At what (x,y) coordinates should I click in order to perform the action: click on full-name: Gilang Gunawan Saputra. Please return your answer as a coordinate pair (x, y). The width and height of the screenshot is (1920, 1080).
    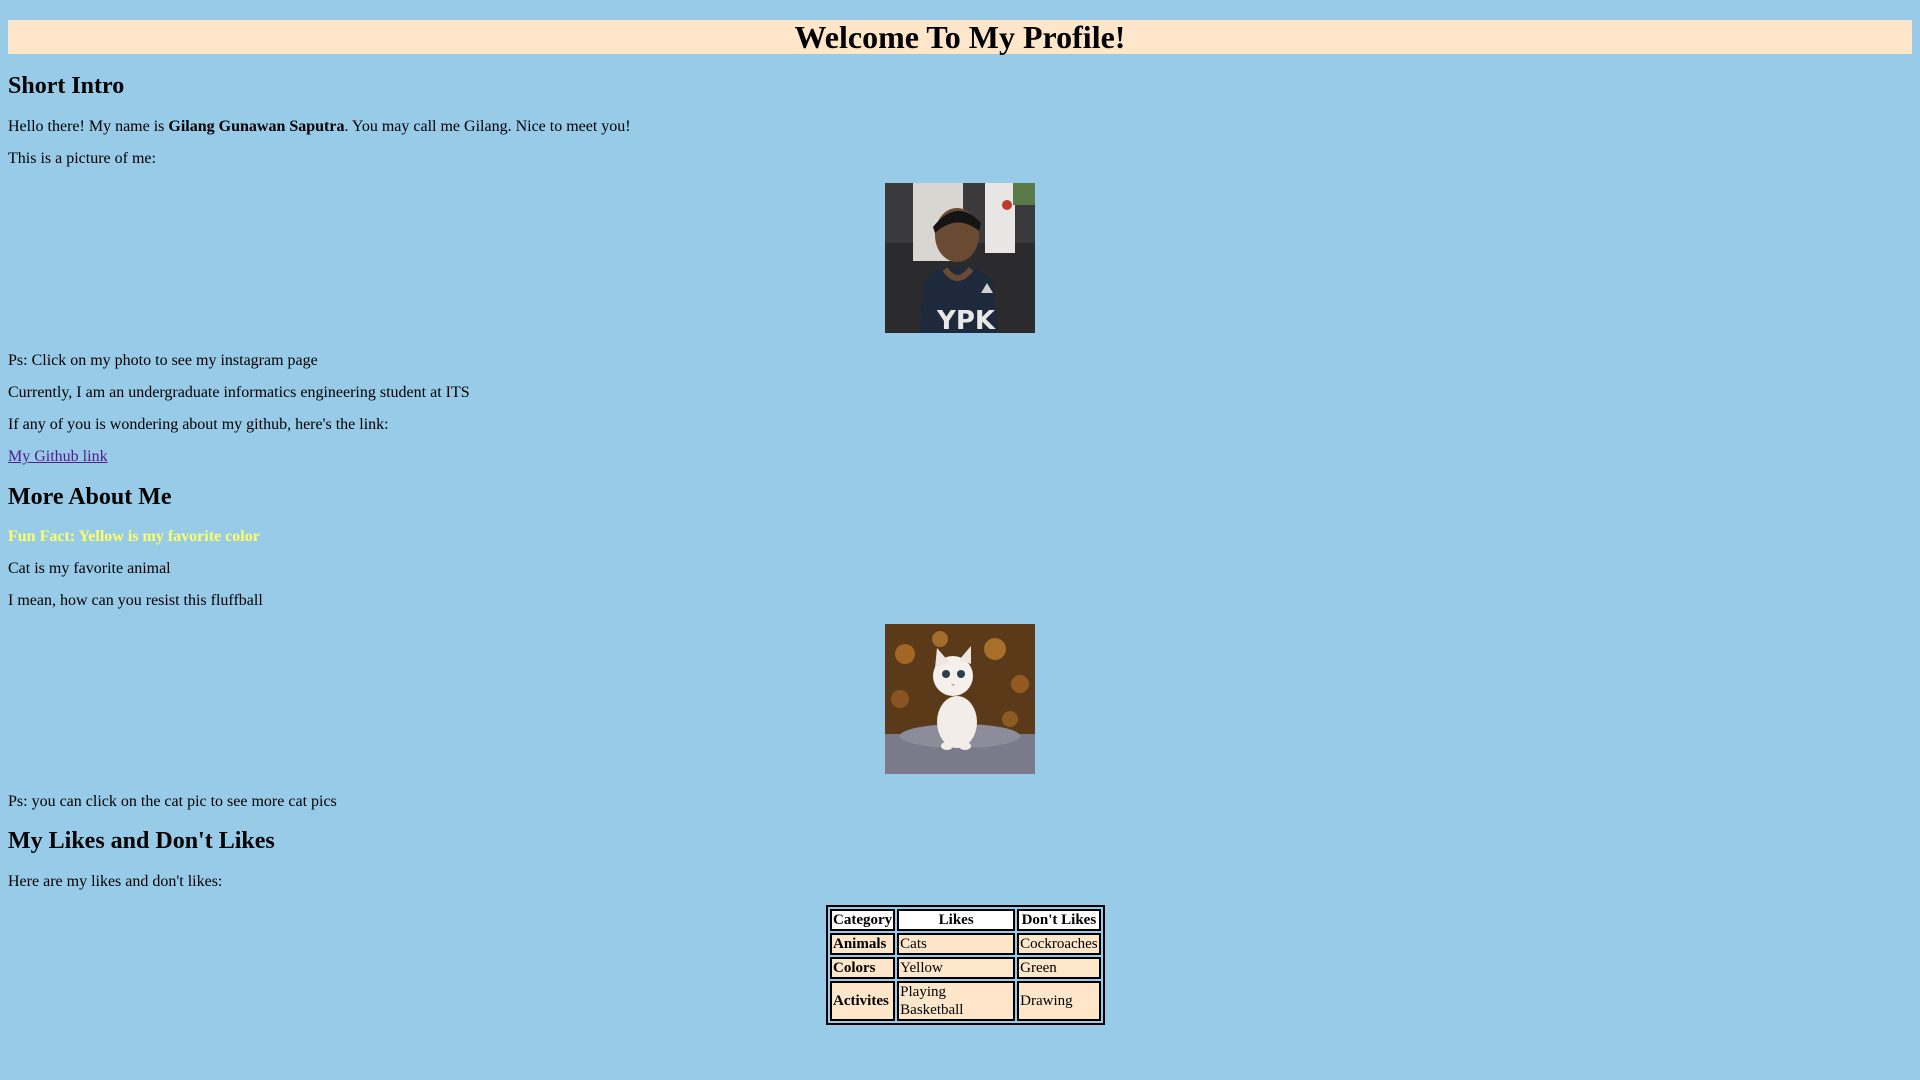
    Looking at the image, I should click on (256, 126).